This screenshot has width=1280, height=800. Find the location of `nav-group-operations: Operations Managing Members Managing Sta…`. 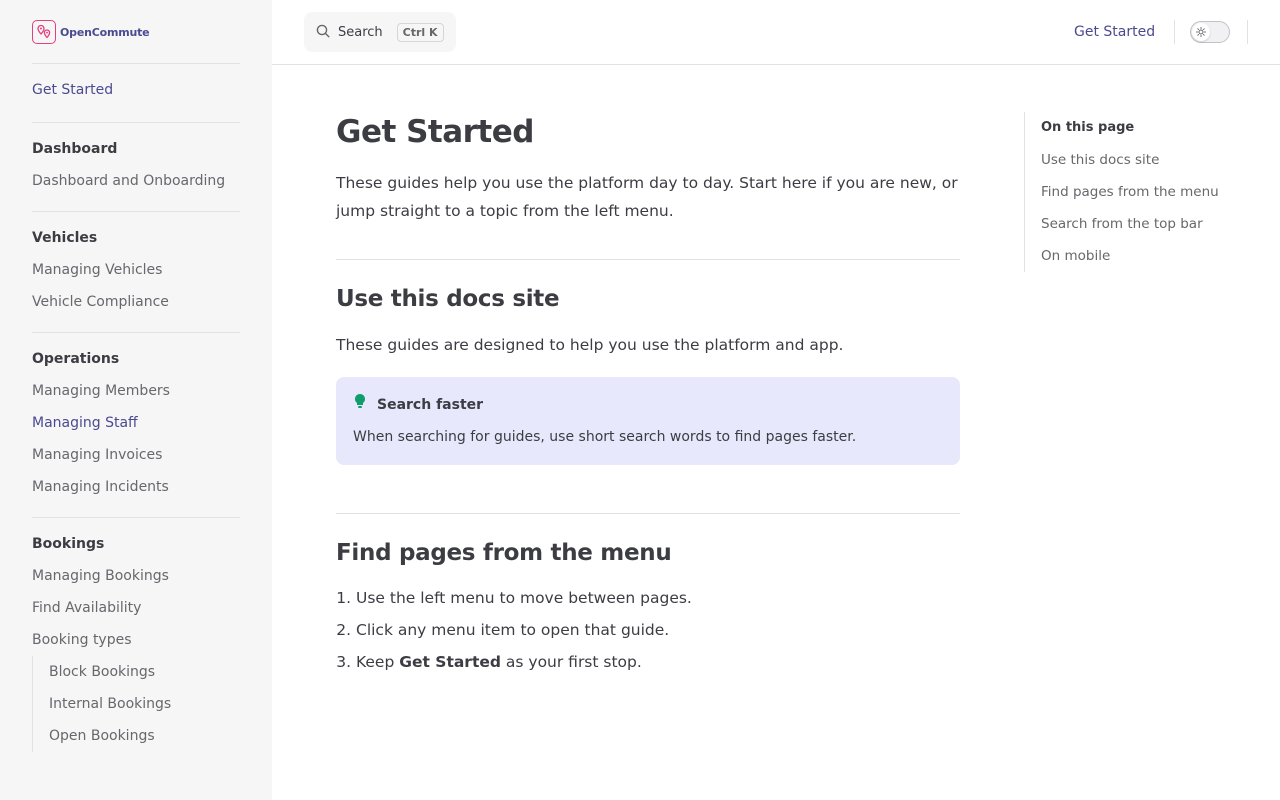

nav-group-operations: Operations Managing Members Managing Sta… is located at coordinates (136, 424).